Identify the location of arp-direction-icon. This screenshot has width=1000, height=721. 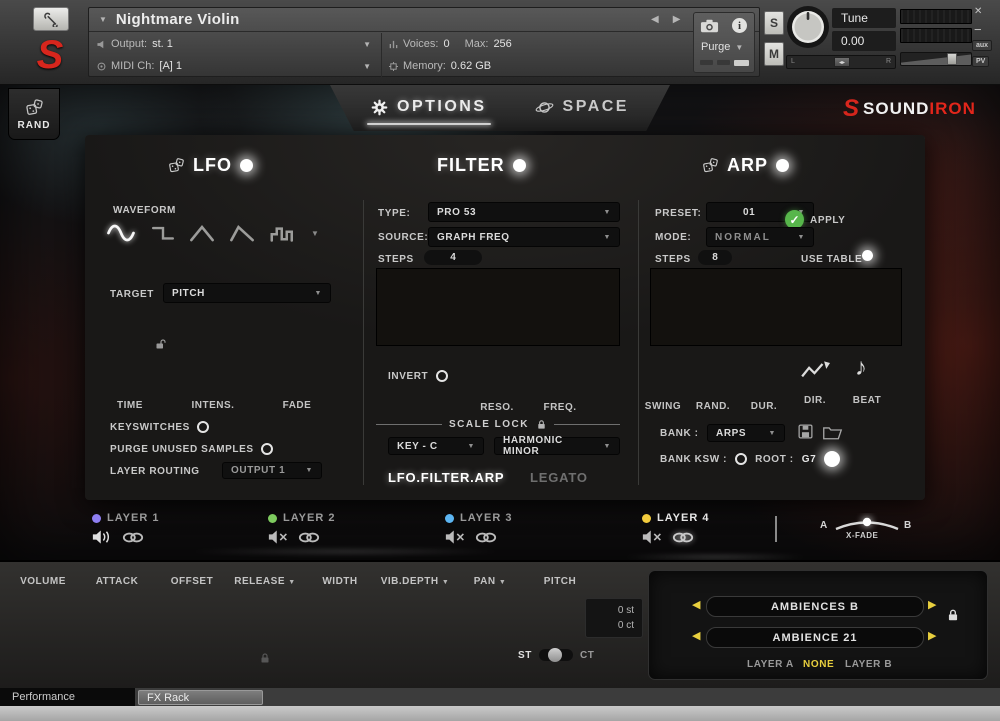
(815, 371).